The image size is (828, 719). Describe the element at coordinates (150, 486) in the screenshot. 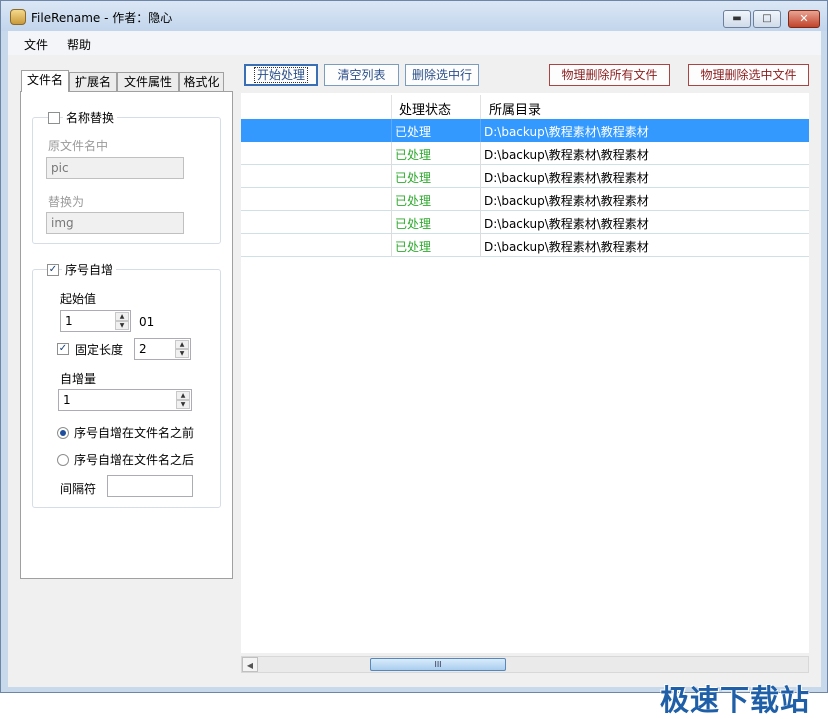

I see `separator-input` at that location.